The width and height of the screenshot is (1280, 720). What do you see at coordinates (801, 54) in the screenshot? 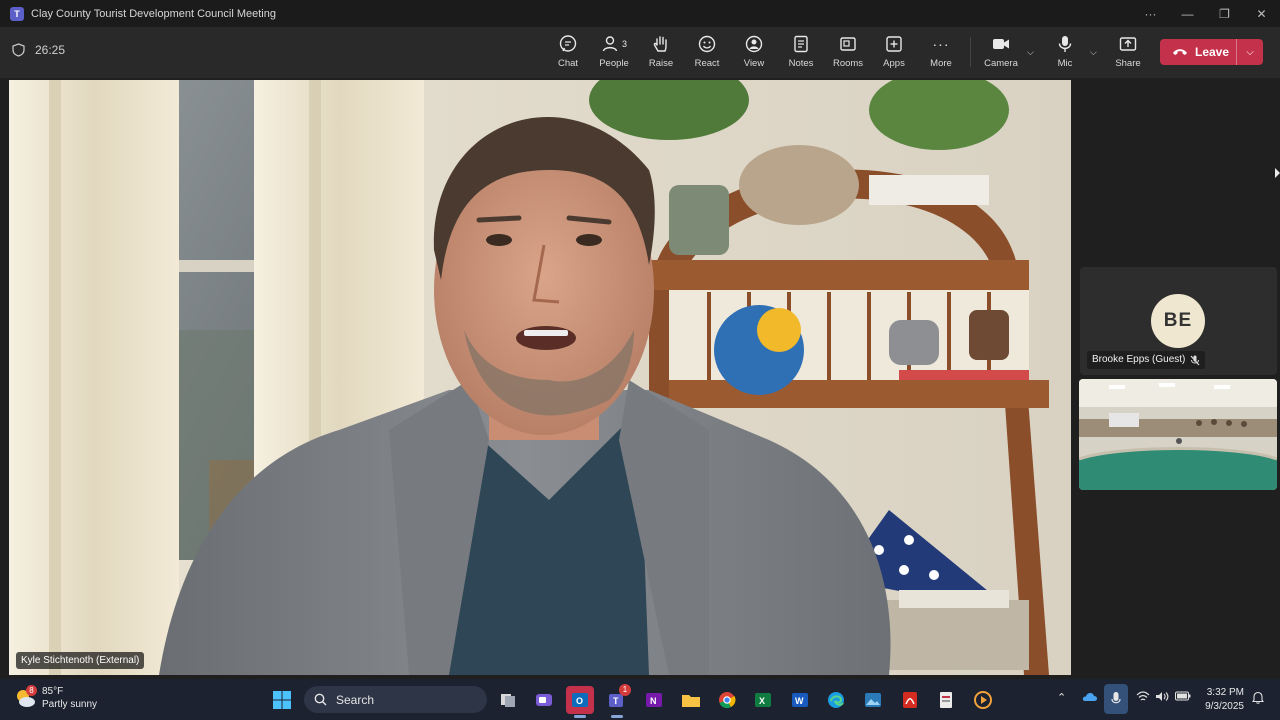
I see `notes-button: Notes` at bounding box center [801, 54].